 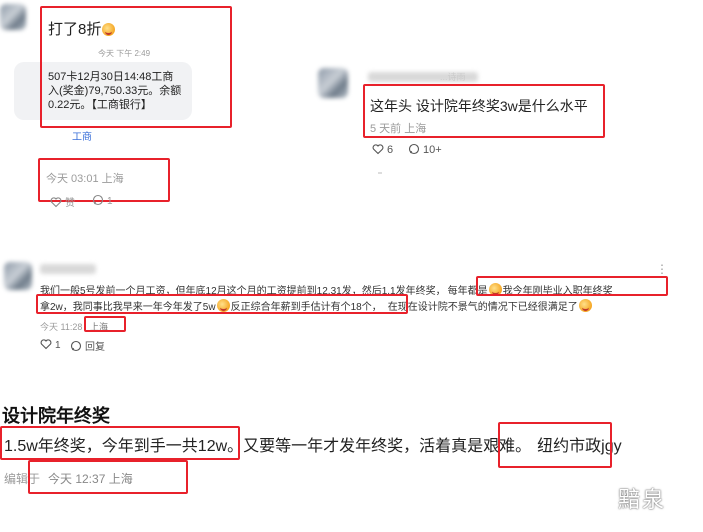 I want to click on comment-time: 今天 11:28, so click(x=61, y=327).